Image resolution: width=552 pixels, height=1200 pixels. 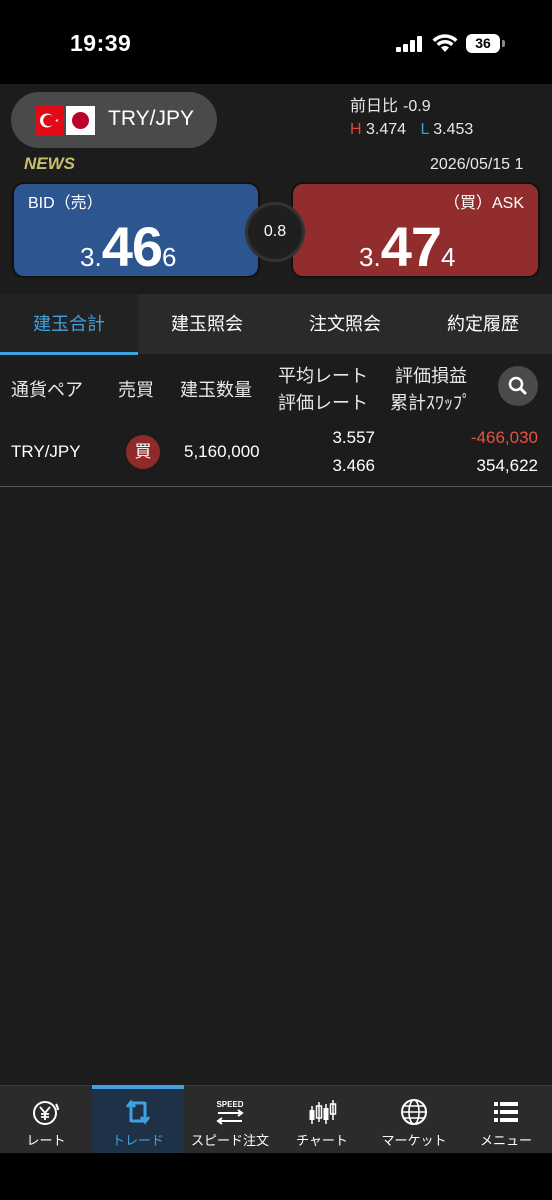 I want to click on ask-price-prefix: 3., so click(x=370, y=257).